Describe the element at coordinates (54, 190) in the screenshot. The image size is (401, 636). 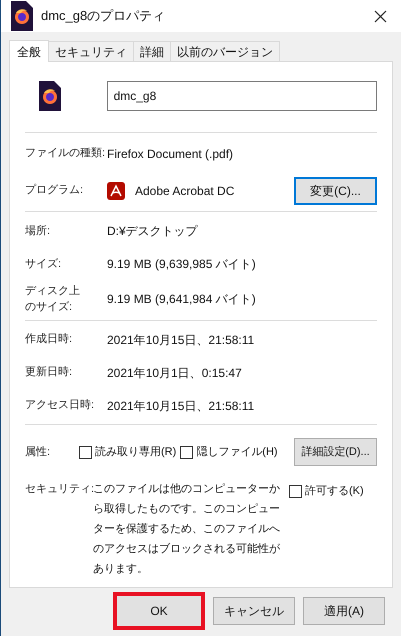
I see `field-label: プログラム:` at that location.